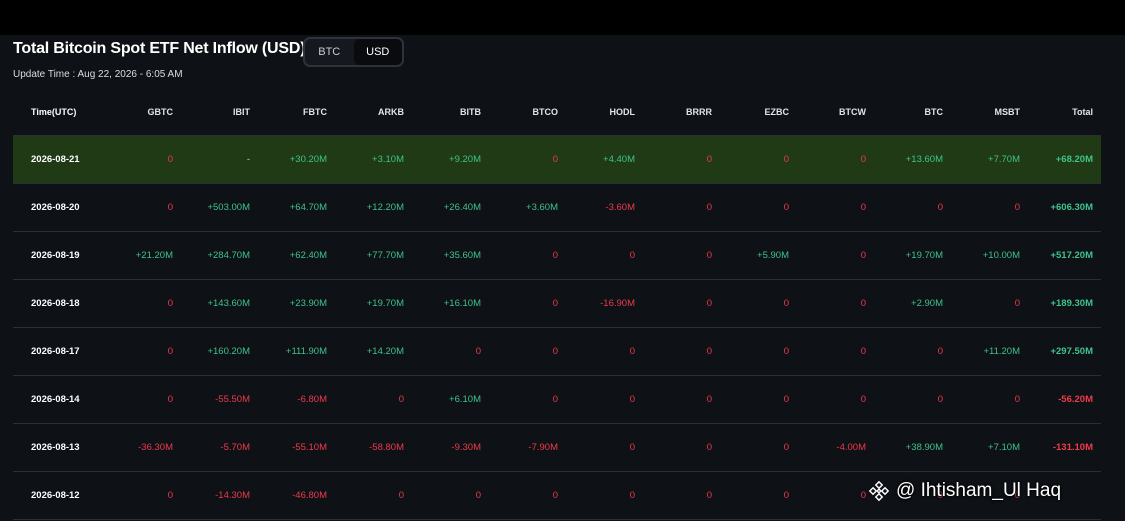  What do you see at coordinates (446, 112) in the screenshot?
I see `column-header-bitb: BITB` at bounding box center [446, 112].